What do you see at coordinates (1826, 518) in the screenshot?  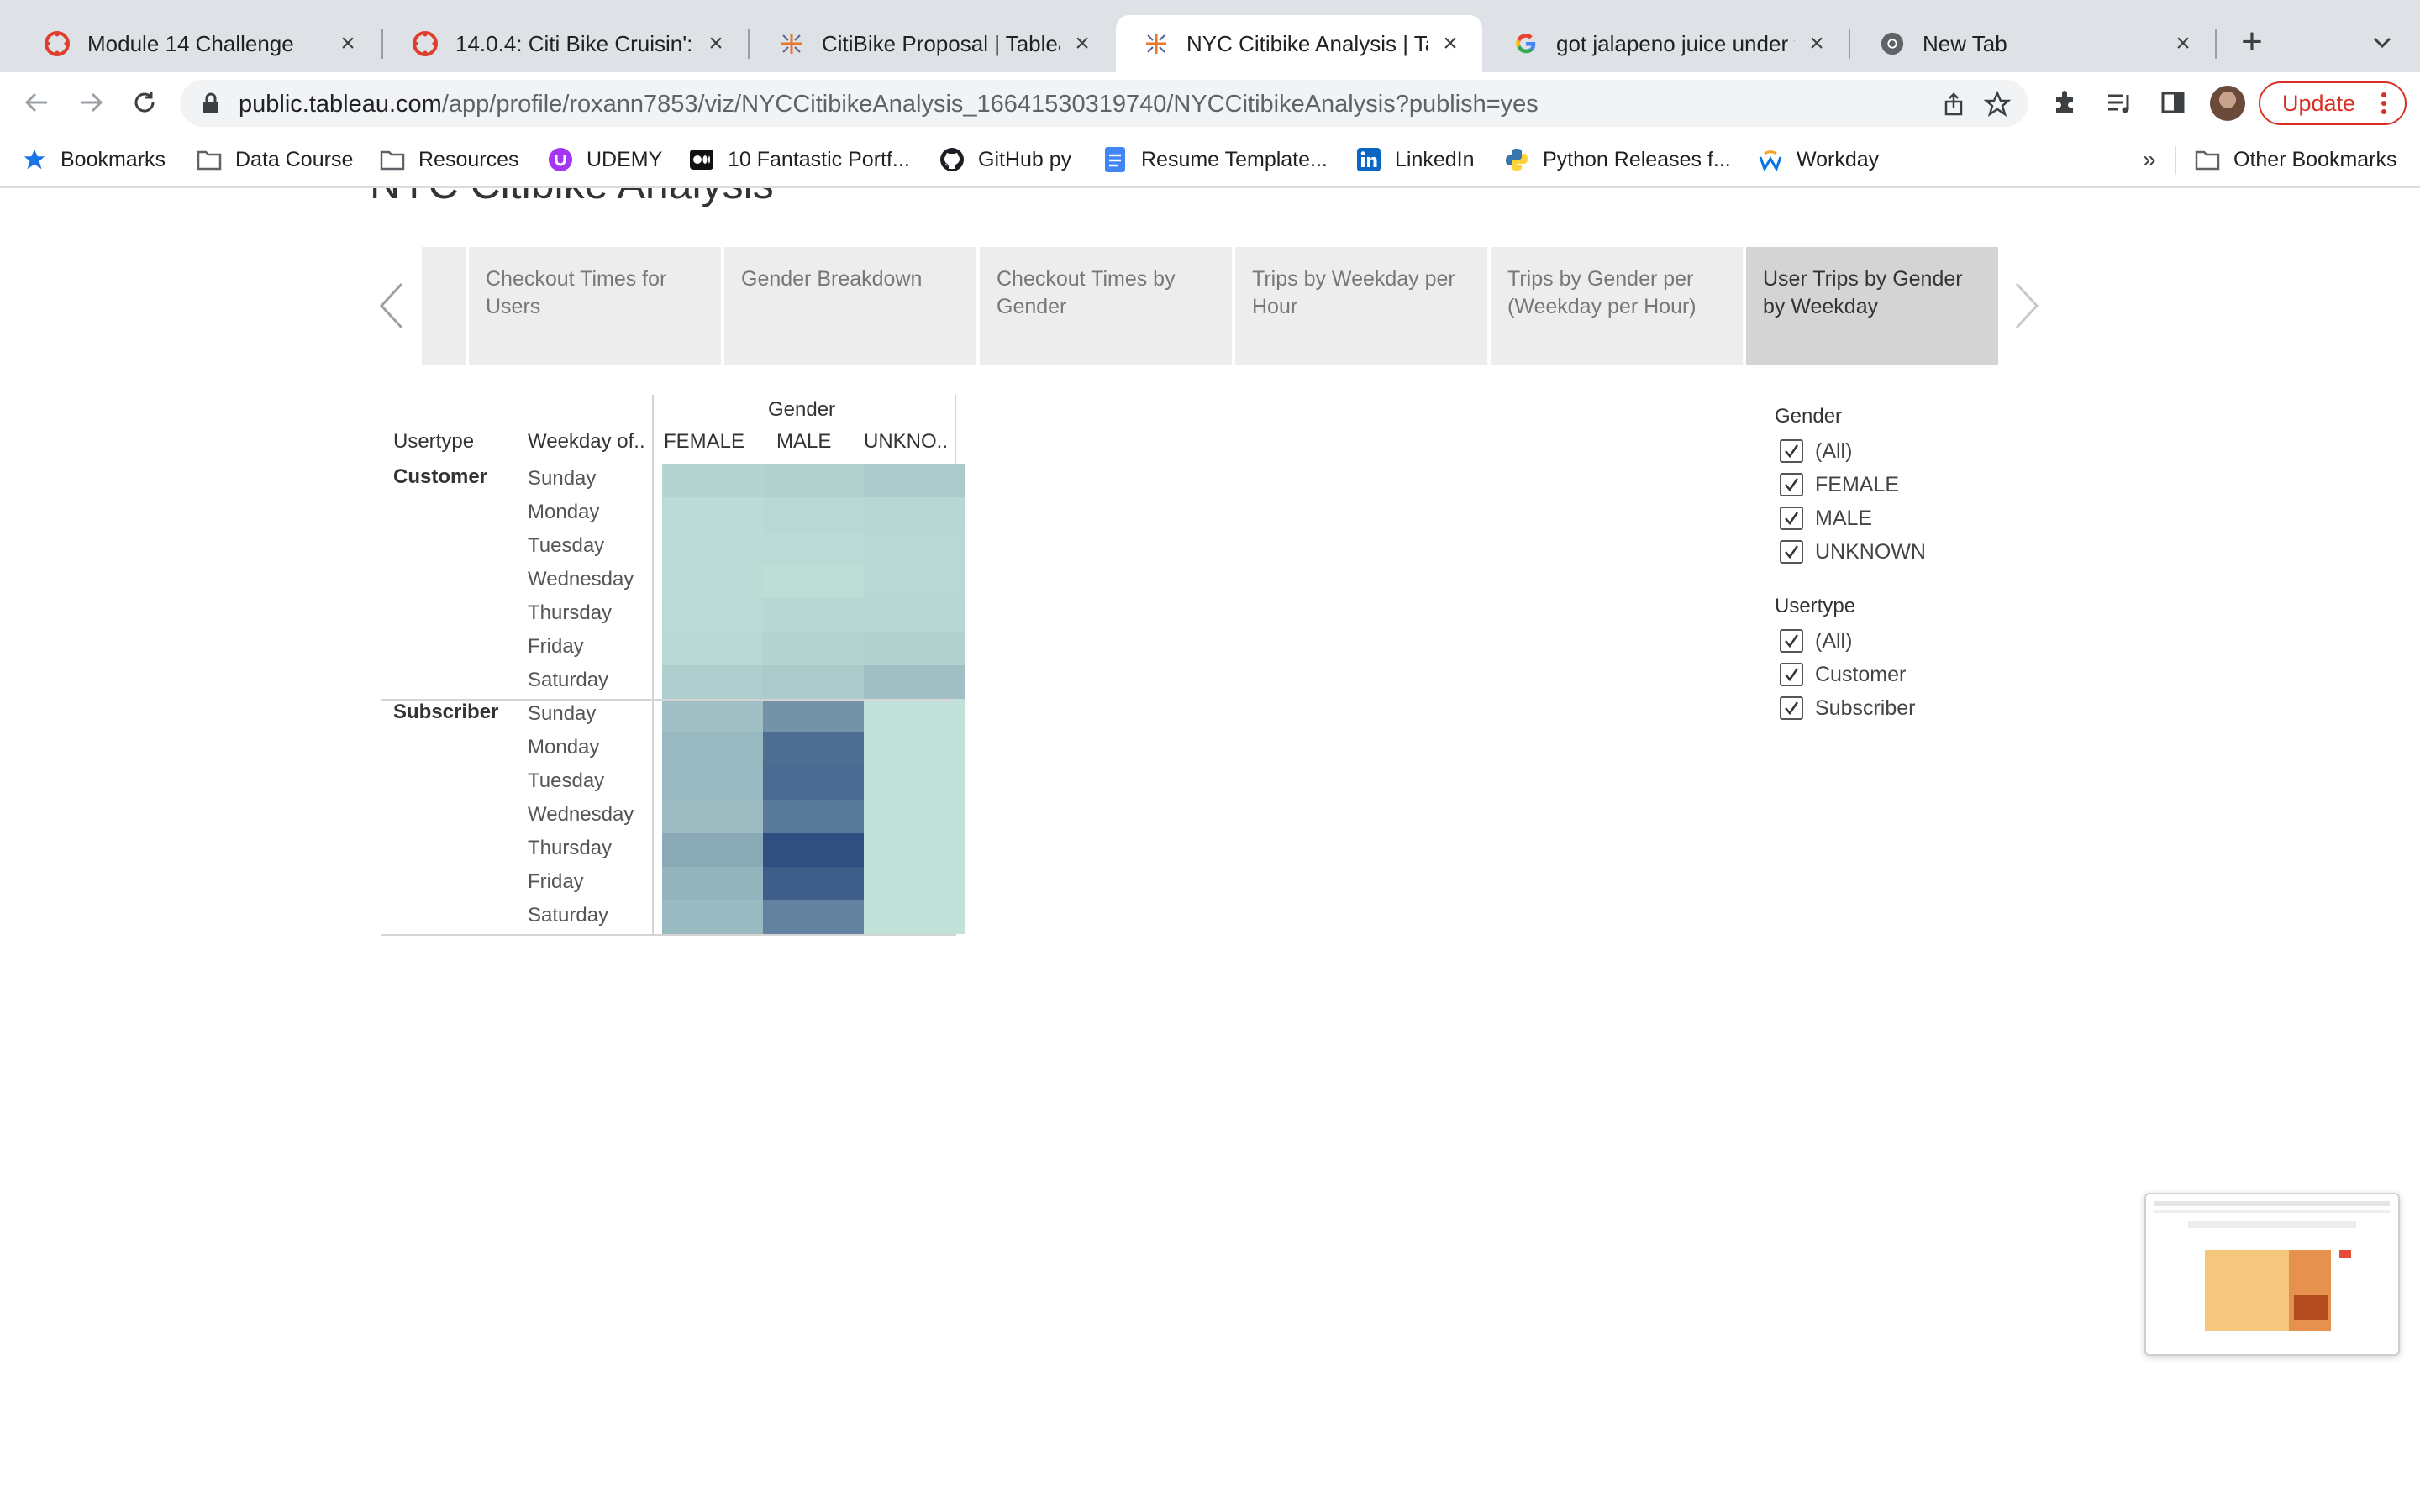 I see `filter-option: MALE` at bounding box center [1826, 518].